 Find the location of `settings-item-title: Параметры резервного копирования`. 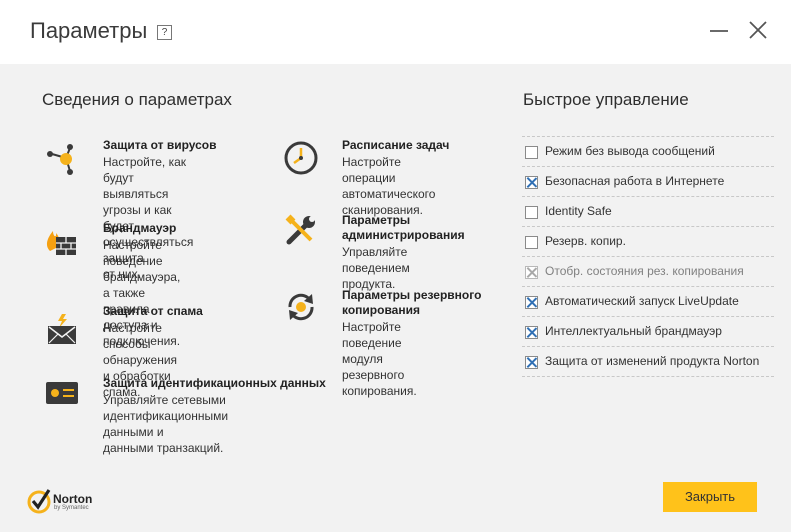

settings-item-title: Параметры резервного копирования is located at coordinates (412, 302).